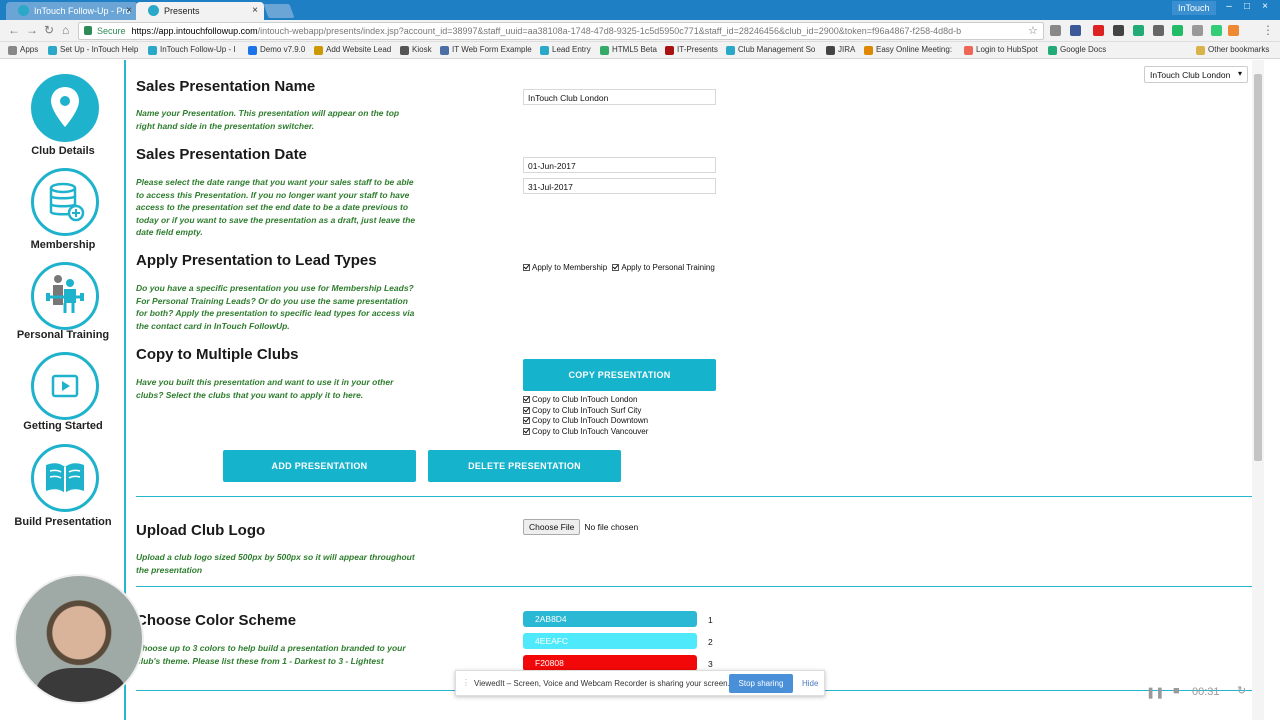  What do you see at coordinates (710, 620) in the screenshot?
I see `color-rank: 1` at bounding box center [710, 620].